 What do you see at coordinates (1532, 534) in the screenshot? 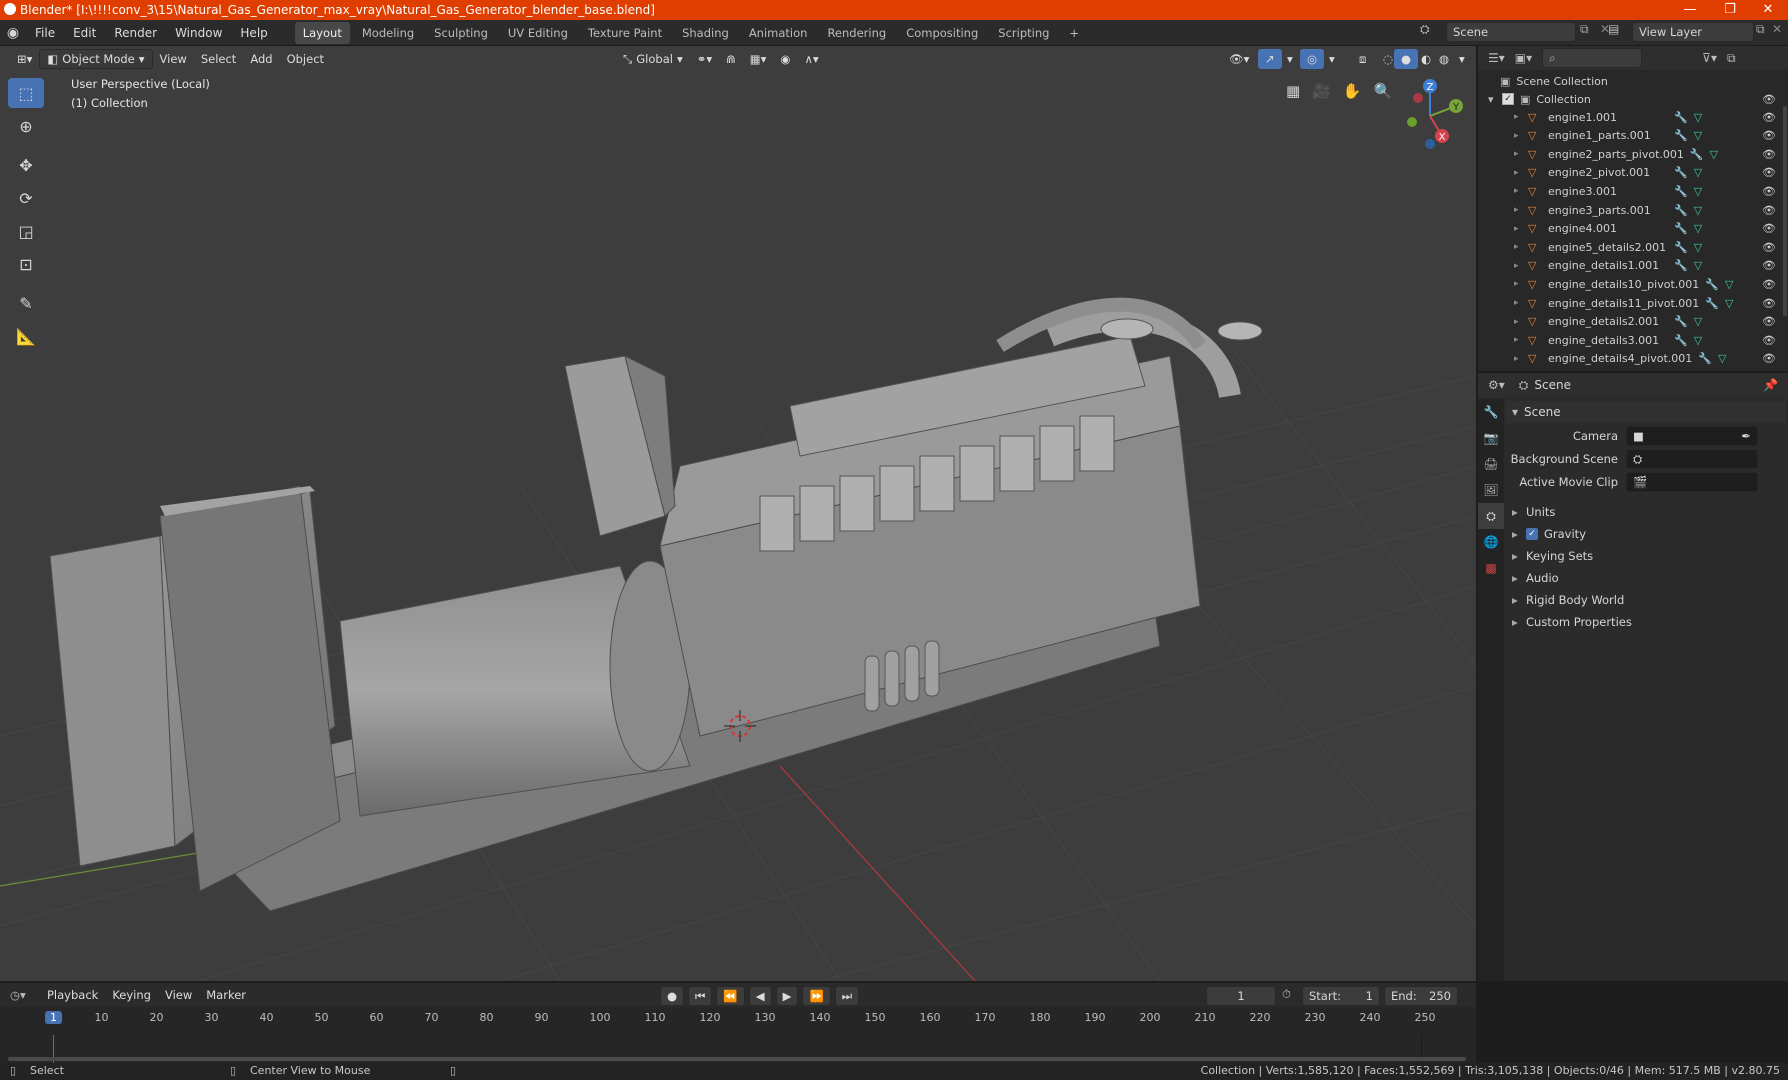
I see `gravity-checkbox: ✓` at bounding box center [1532, 534].